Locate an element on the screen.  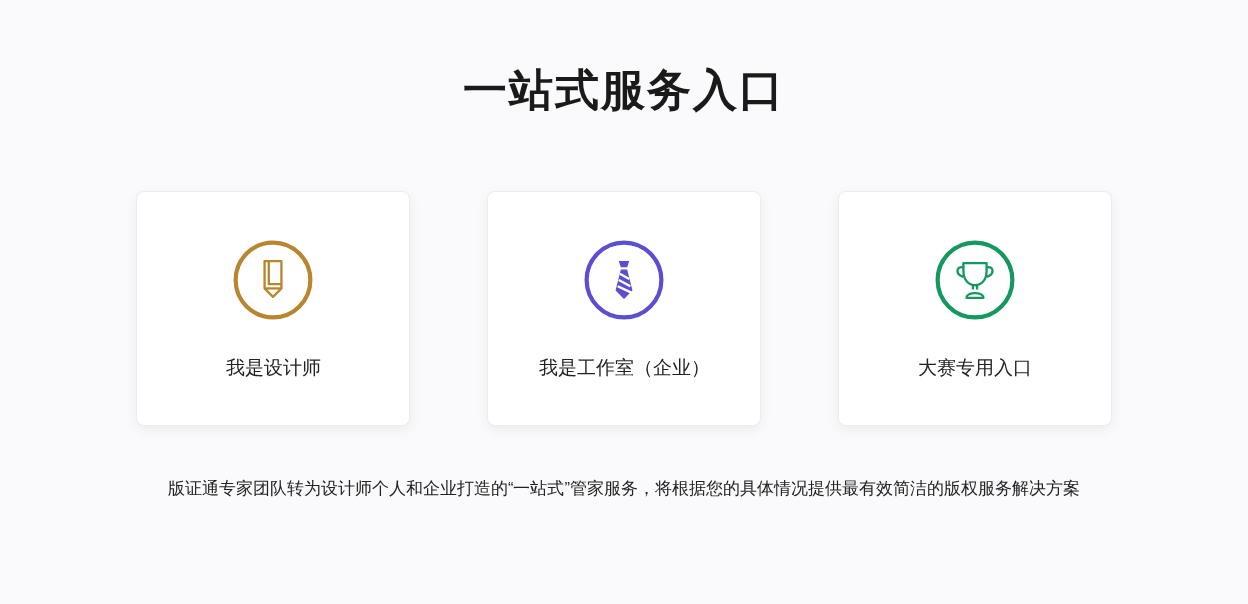
tie-icon is located at coordinates (624, 280).